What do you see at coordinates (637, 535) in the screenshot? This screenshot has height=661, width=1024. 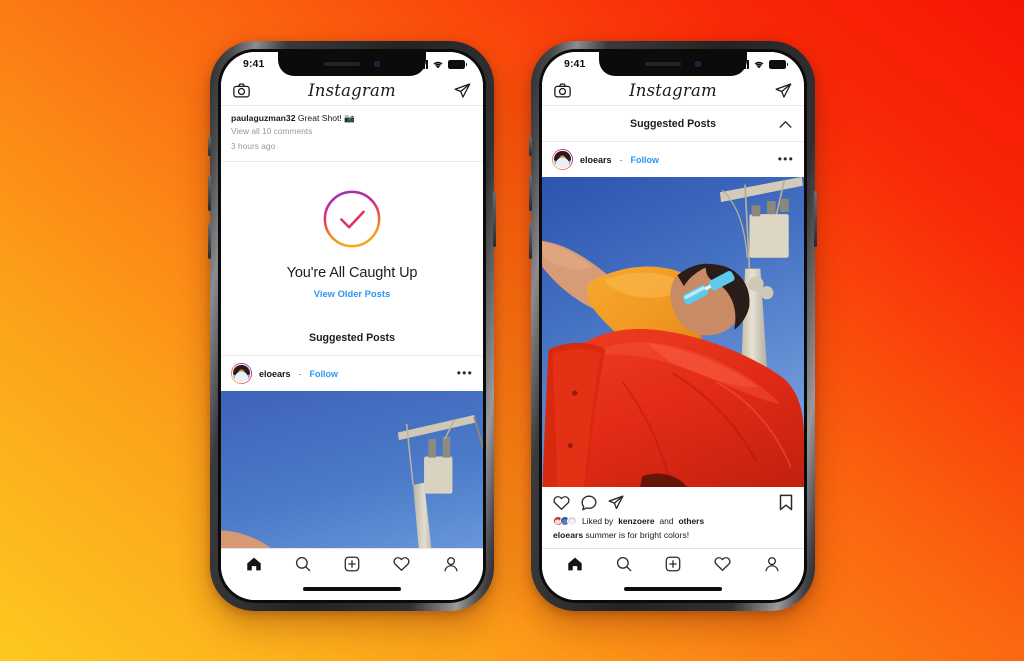 I see `caption-text: summer is for bright colors!` at bounding box center [637, 535].